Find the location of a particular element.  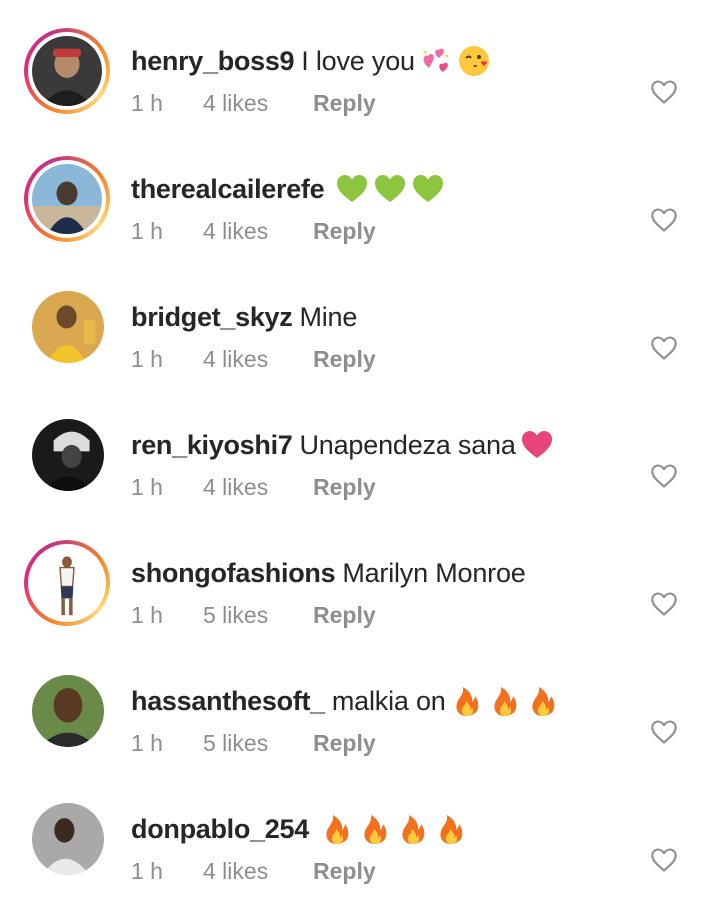

comment-text-line: donpablo_254 is located at coordinates (299, 829).